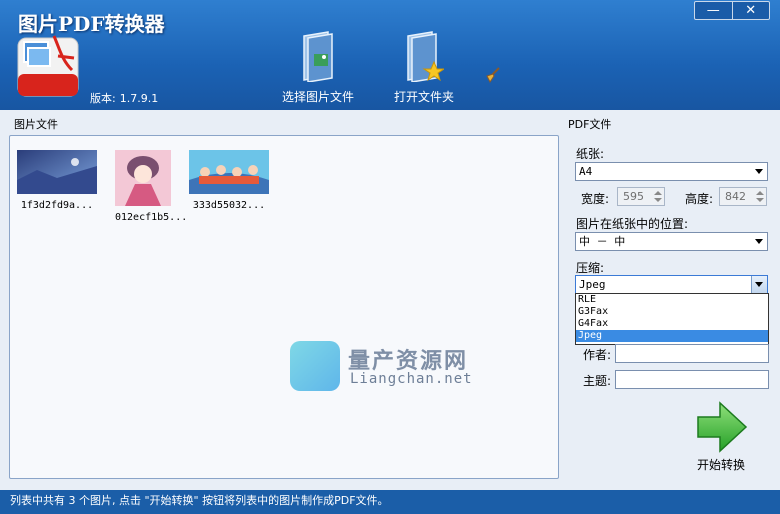 This screenshot has height=514, width=780. What do you see at coordinates (423, 97) in the screenshot?
I see `open-folder-label: 打开文件夹` at bounding box center [423, 97].